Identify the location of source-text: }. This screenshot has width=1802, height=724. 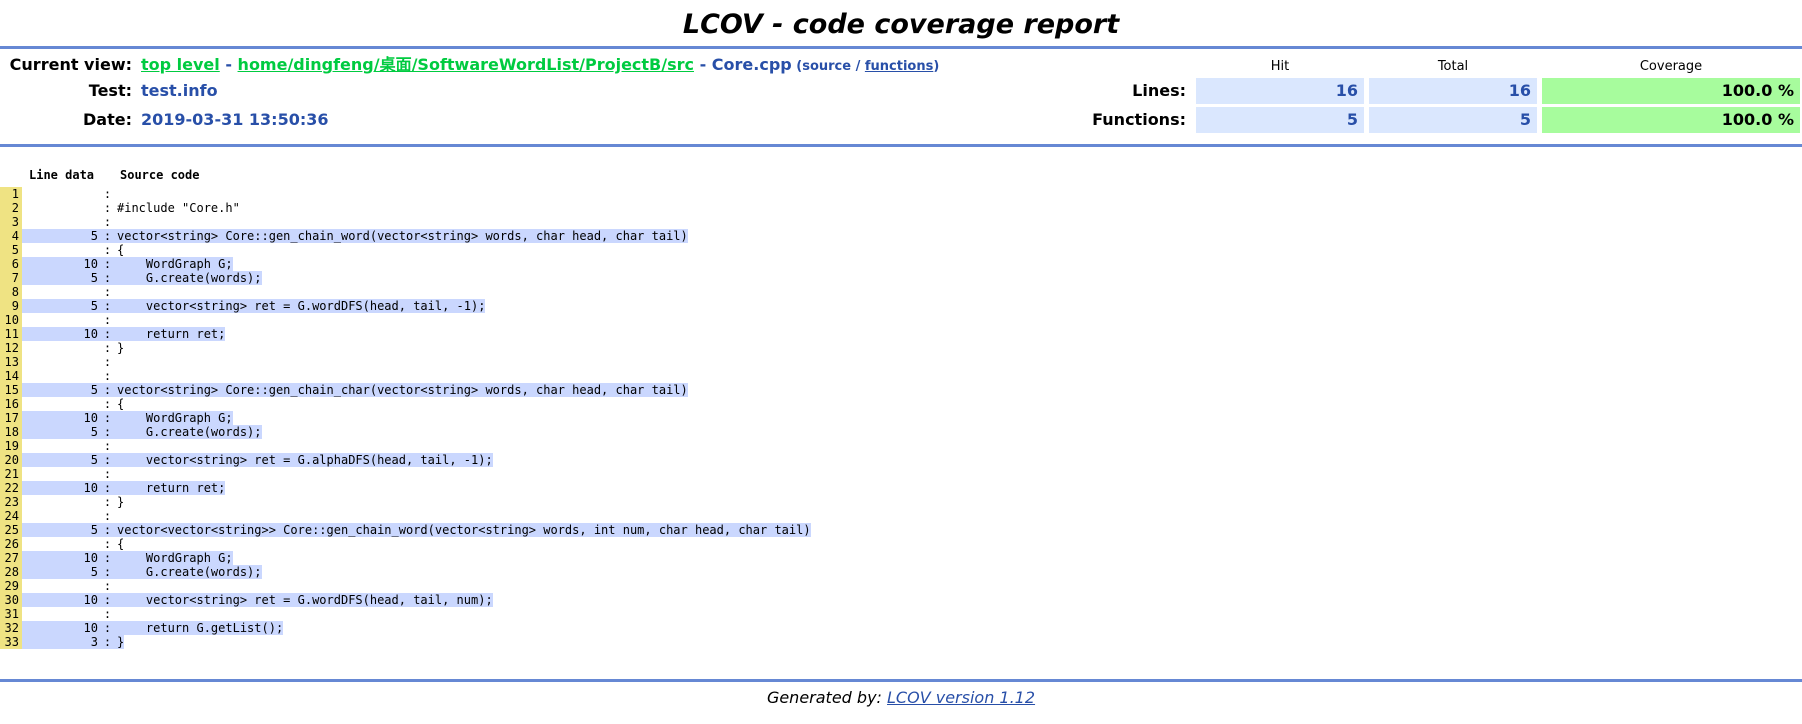
(121, 348).